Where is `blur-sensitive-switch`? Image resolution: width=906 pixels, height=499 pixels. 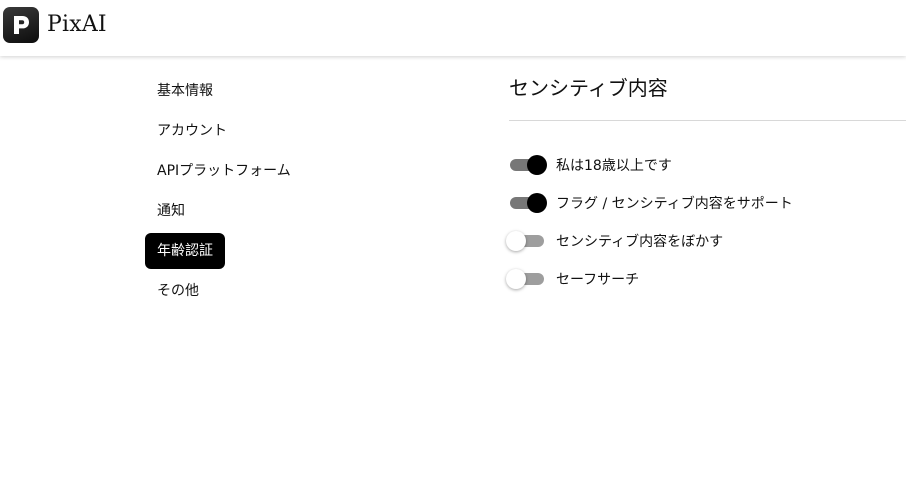
blur-sensitive-switch is located at coordinates (525, 241).